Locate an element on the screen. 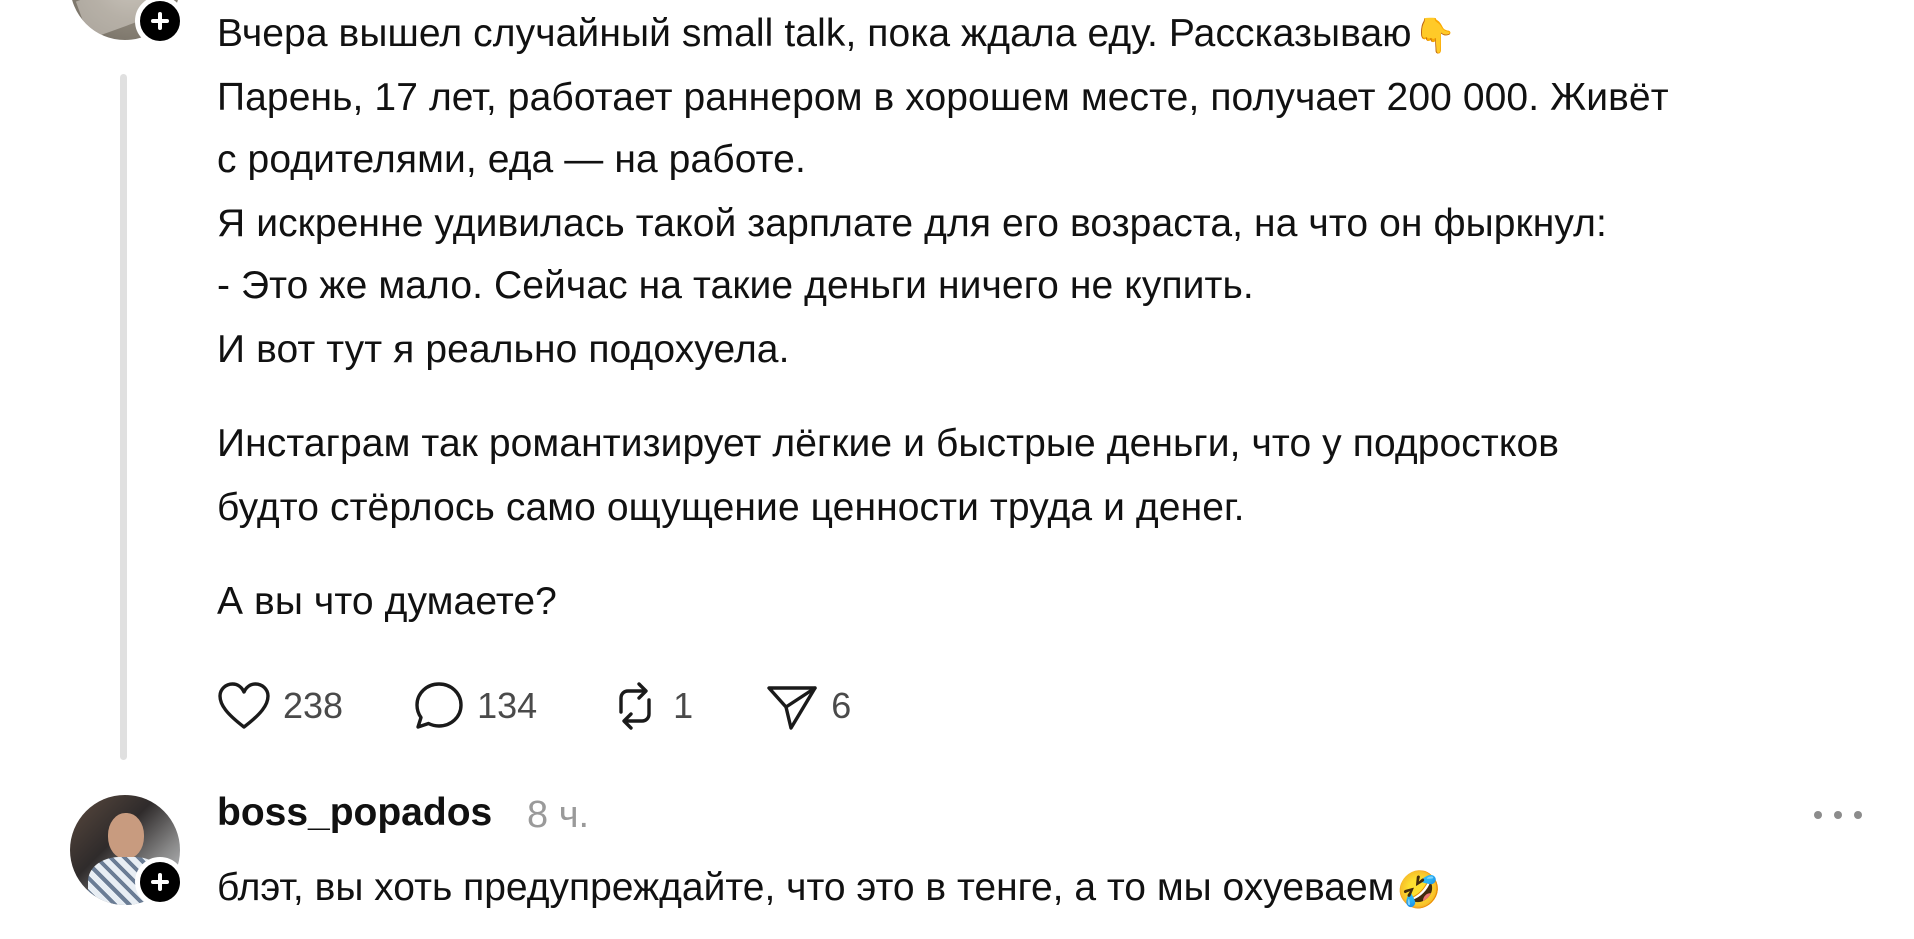  heart-icon is located at coordinates (244, 705).